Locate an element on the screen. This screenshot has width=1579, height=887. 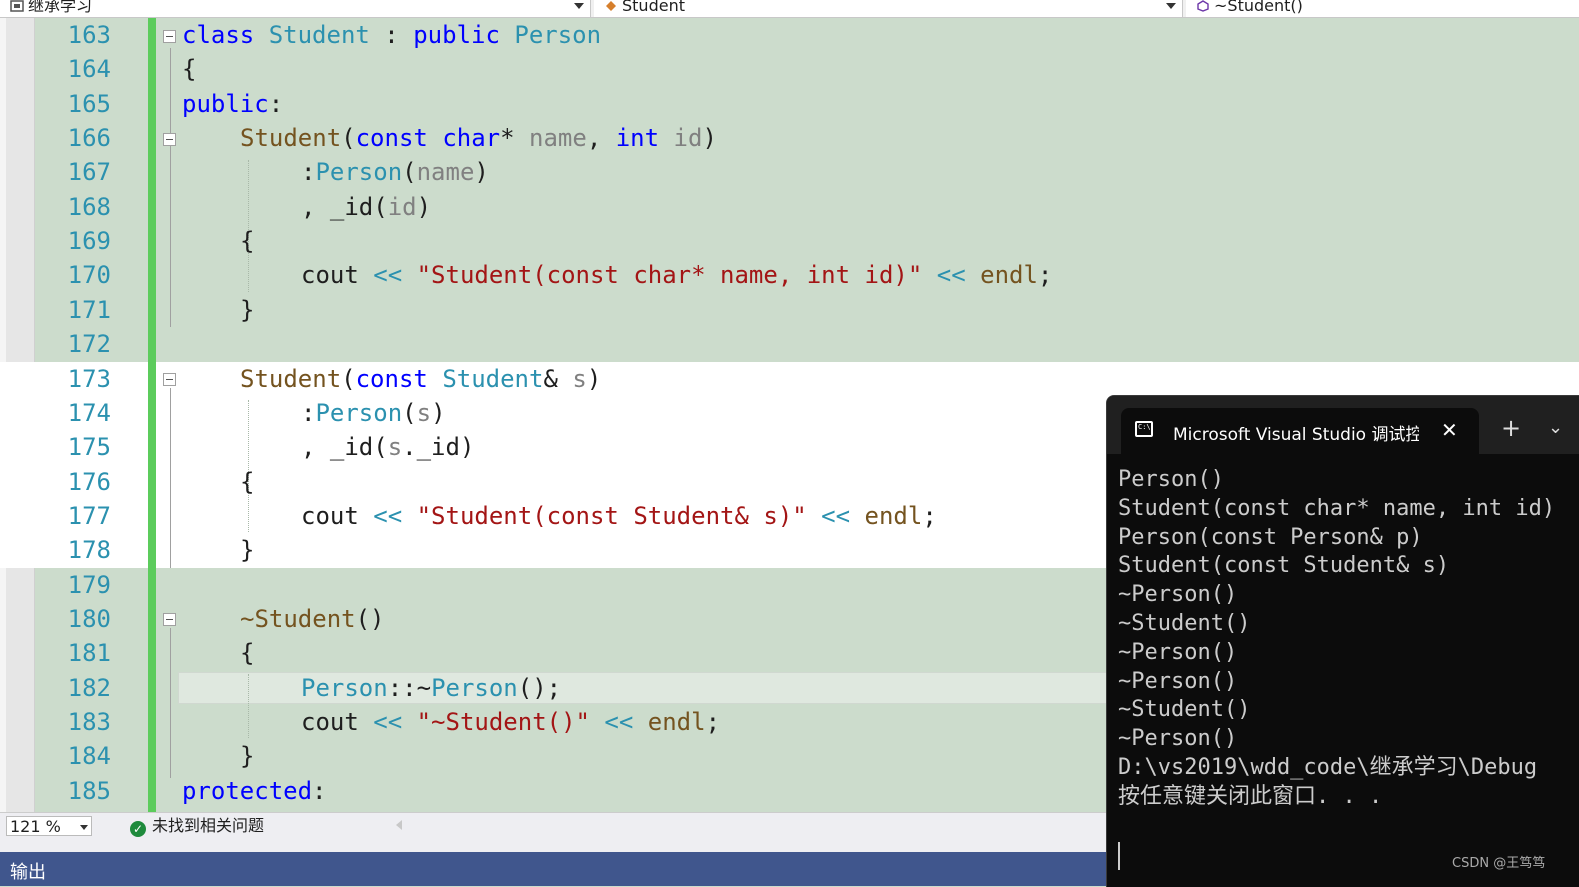
code-line-180: ~Student() is located at coordinates (312, 619).